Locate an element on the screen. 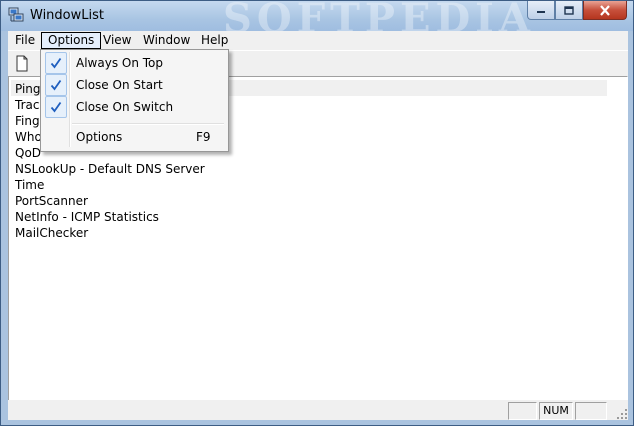  network-computer-icon is located at coordinates (16, 15).